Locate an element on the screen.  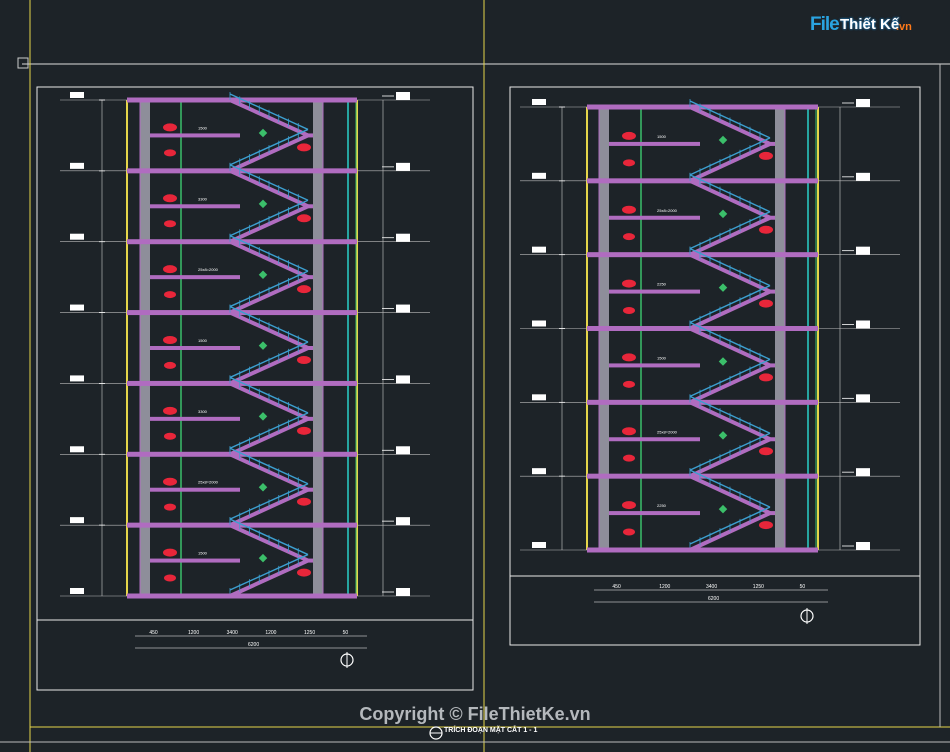
floor-slab is located at coordinates (702, 550).